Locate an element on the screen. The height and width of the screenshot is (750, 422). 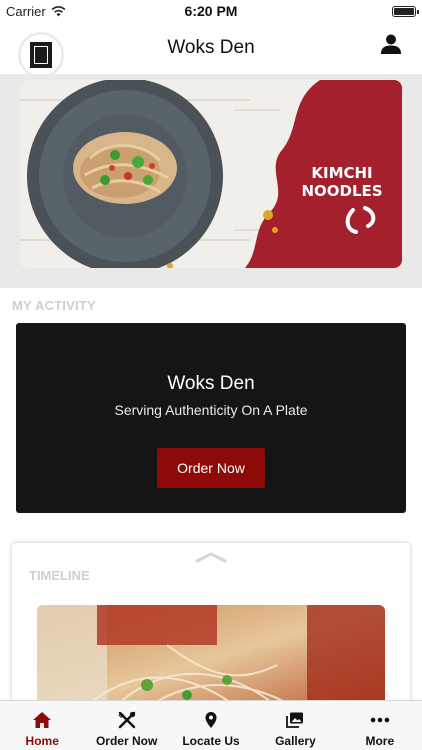
tab-order-now: Order Now is located at coordinates (126, 725).